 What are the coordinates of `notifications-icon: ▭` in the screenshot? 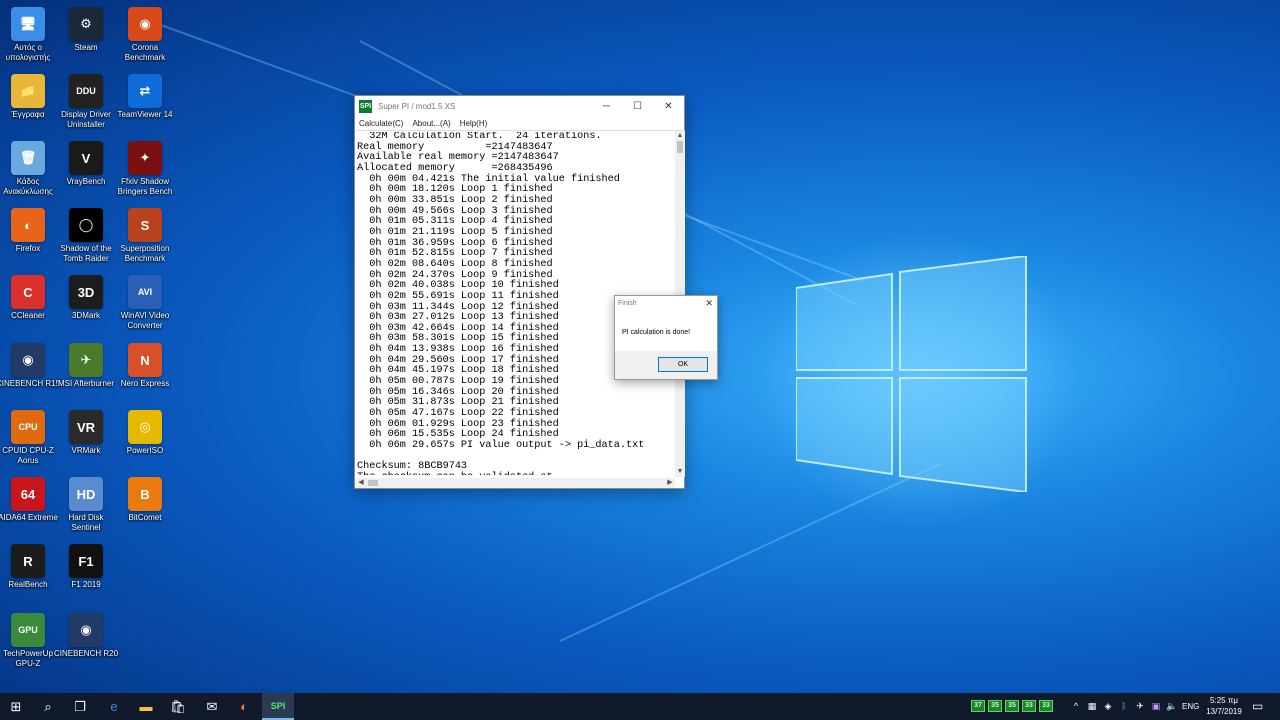 It's located at (1257, 706).